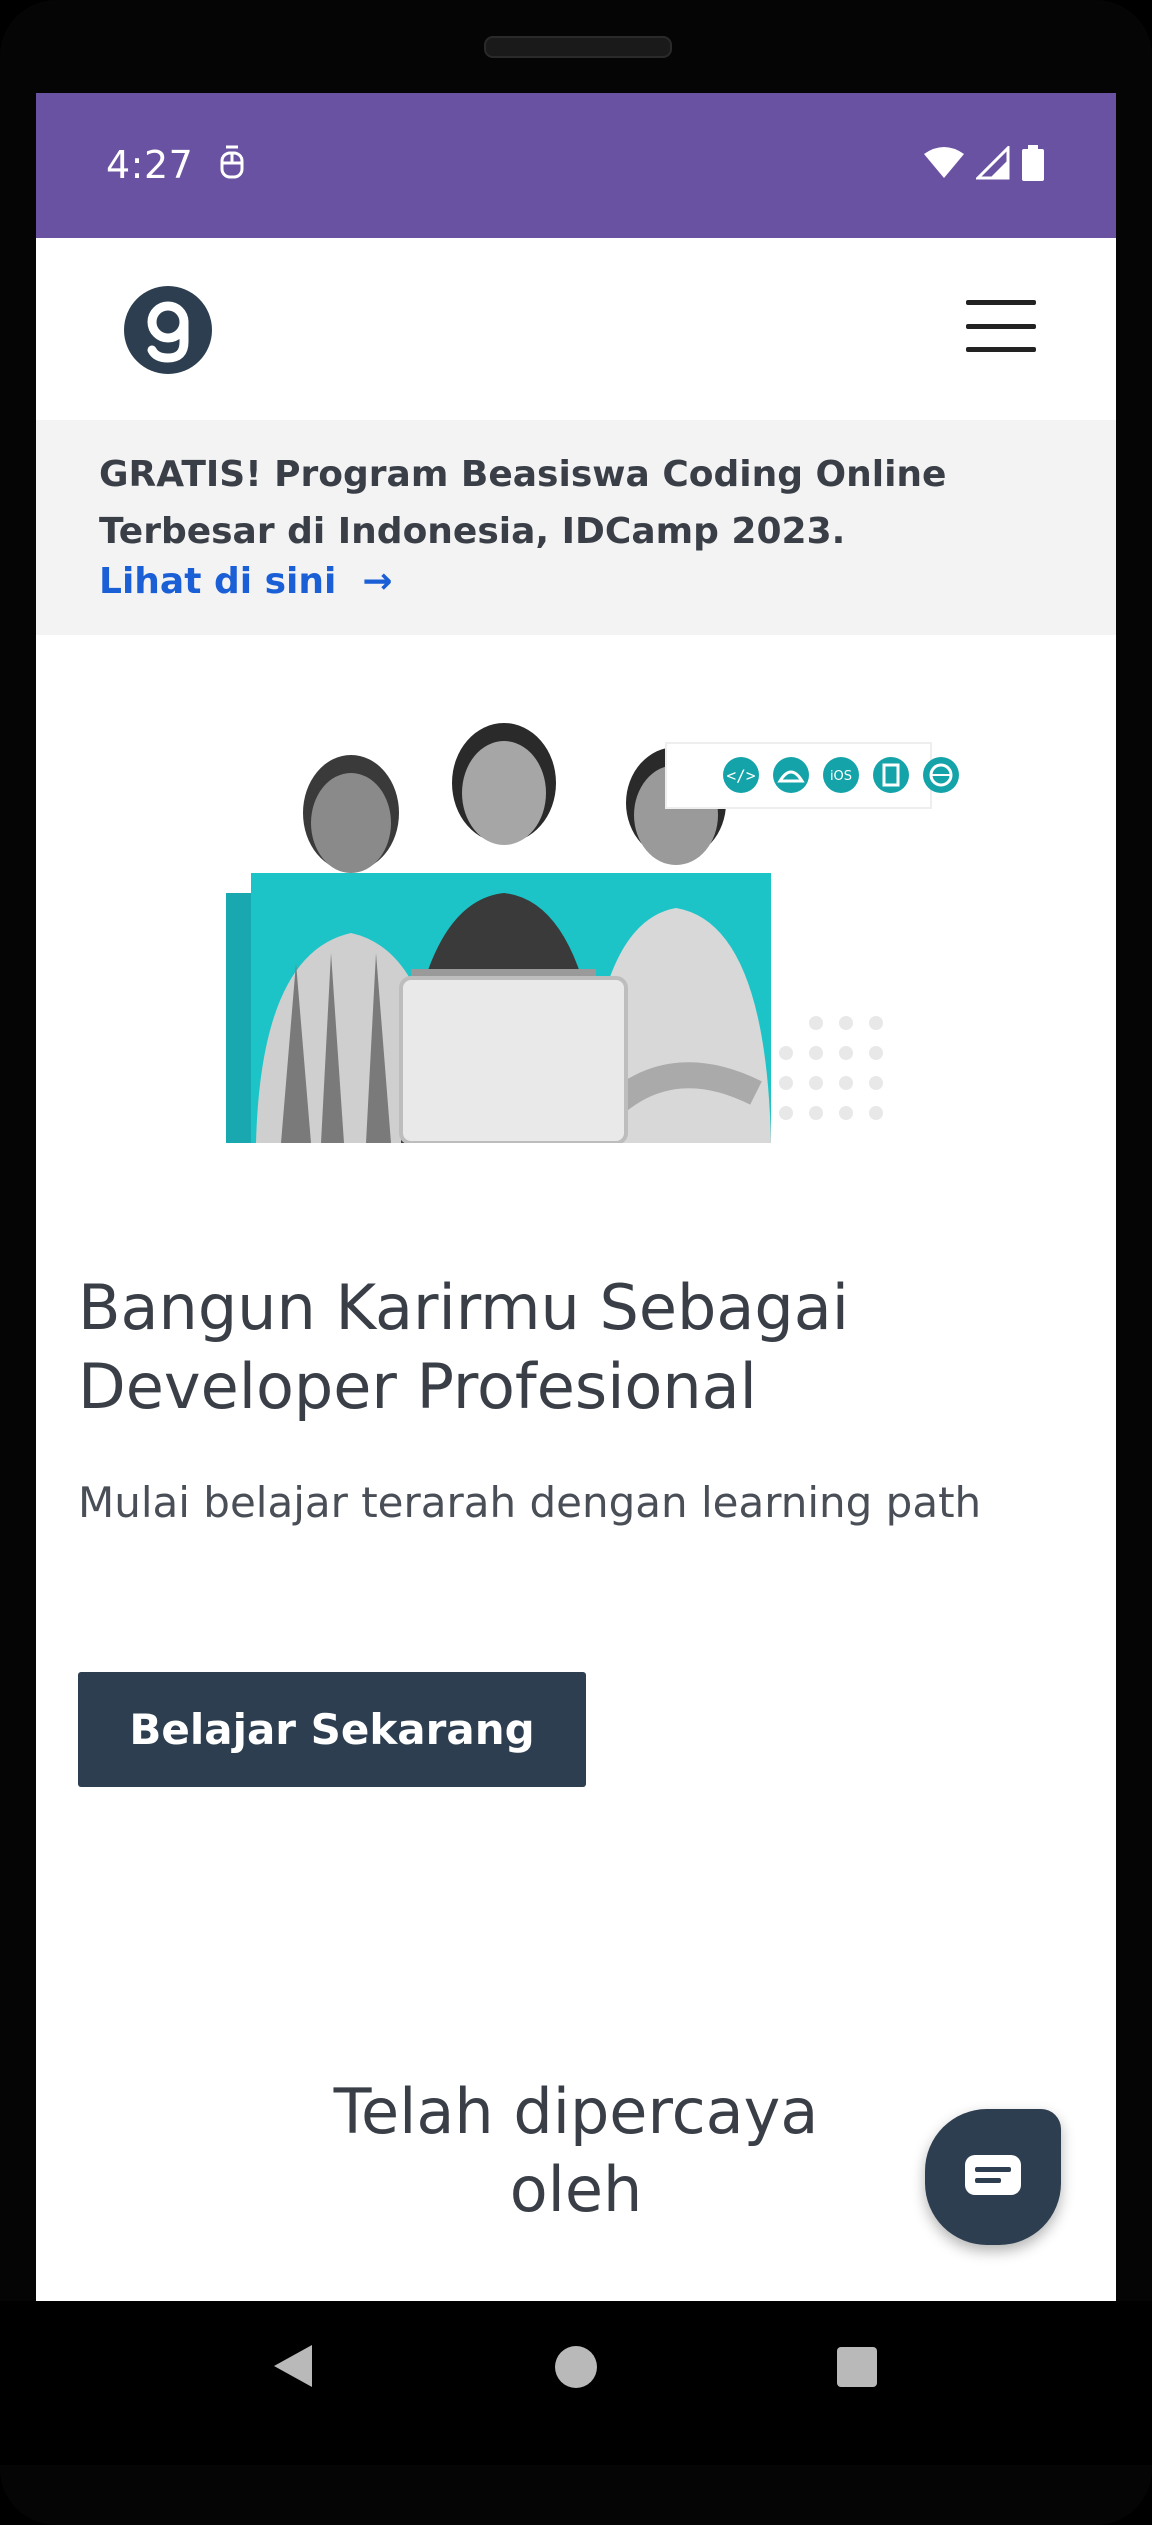 This screenshot has height=2525, width=1152. What do you see at coordinates (841, 776) in the screenshot?
I see `ios-badge-label: iOS` at bounding box center [841, 776].